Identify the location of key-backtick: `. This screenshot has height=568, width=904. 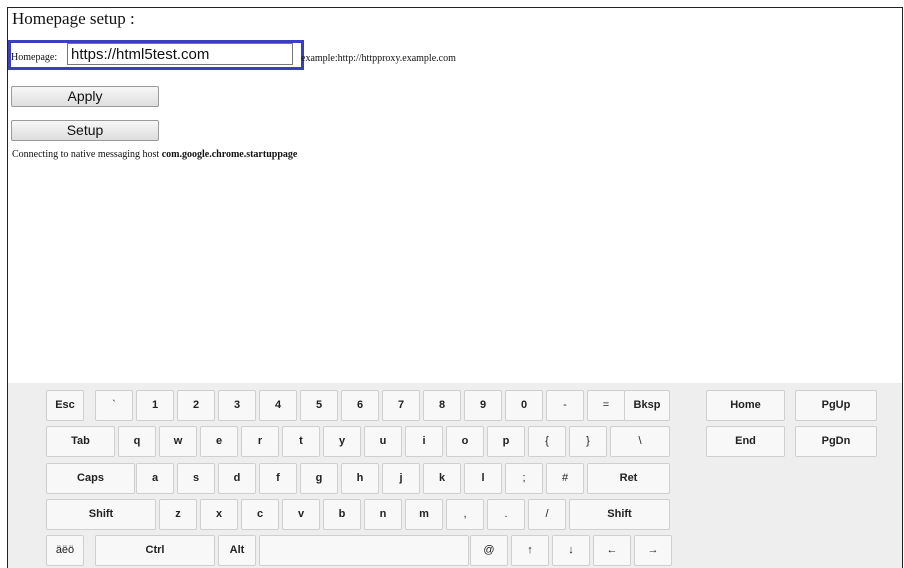
(114, 405).